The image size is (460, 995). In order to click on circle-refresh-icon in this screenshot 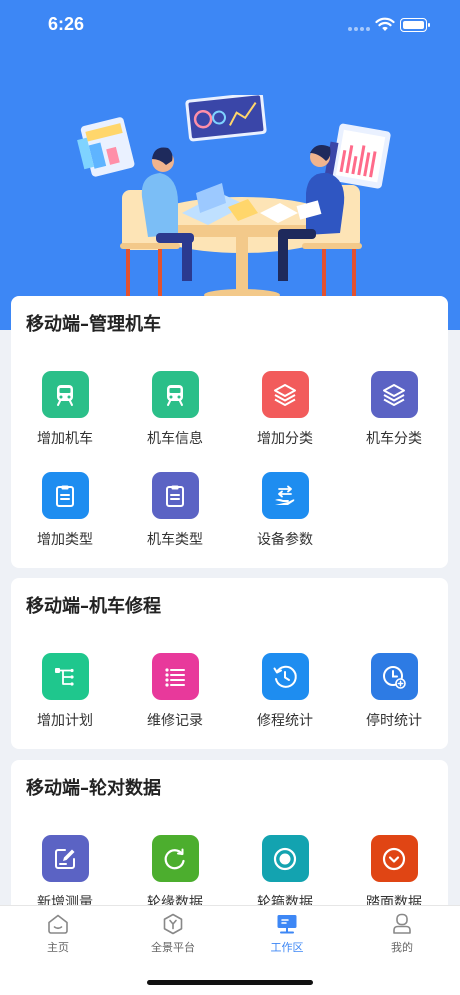, I will do `click(174, 858)`.